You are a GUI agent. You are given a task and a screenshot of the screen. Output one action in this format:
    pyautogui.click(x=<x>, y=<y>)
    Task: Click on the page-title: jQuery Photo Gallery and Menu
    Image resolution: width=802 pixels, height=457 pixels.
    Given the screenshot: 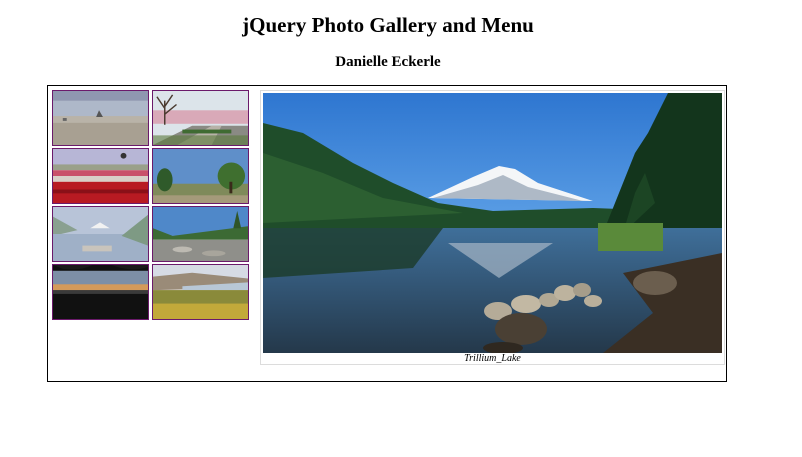 What is the action you would take?
    pyautogui.click(x=388, y=25)
    